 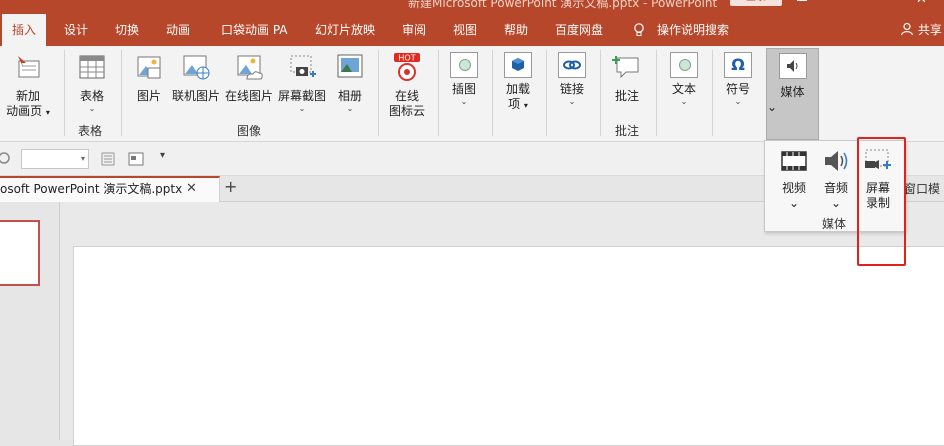 What do you see at coordinates (30, 321) in the screenshot?
I see `slide-thumbnail-pane` at bounding box center [30, 321].